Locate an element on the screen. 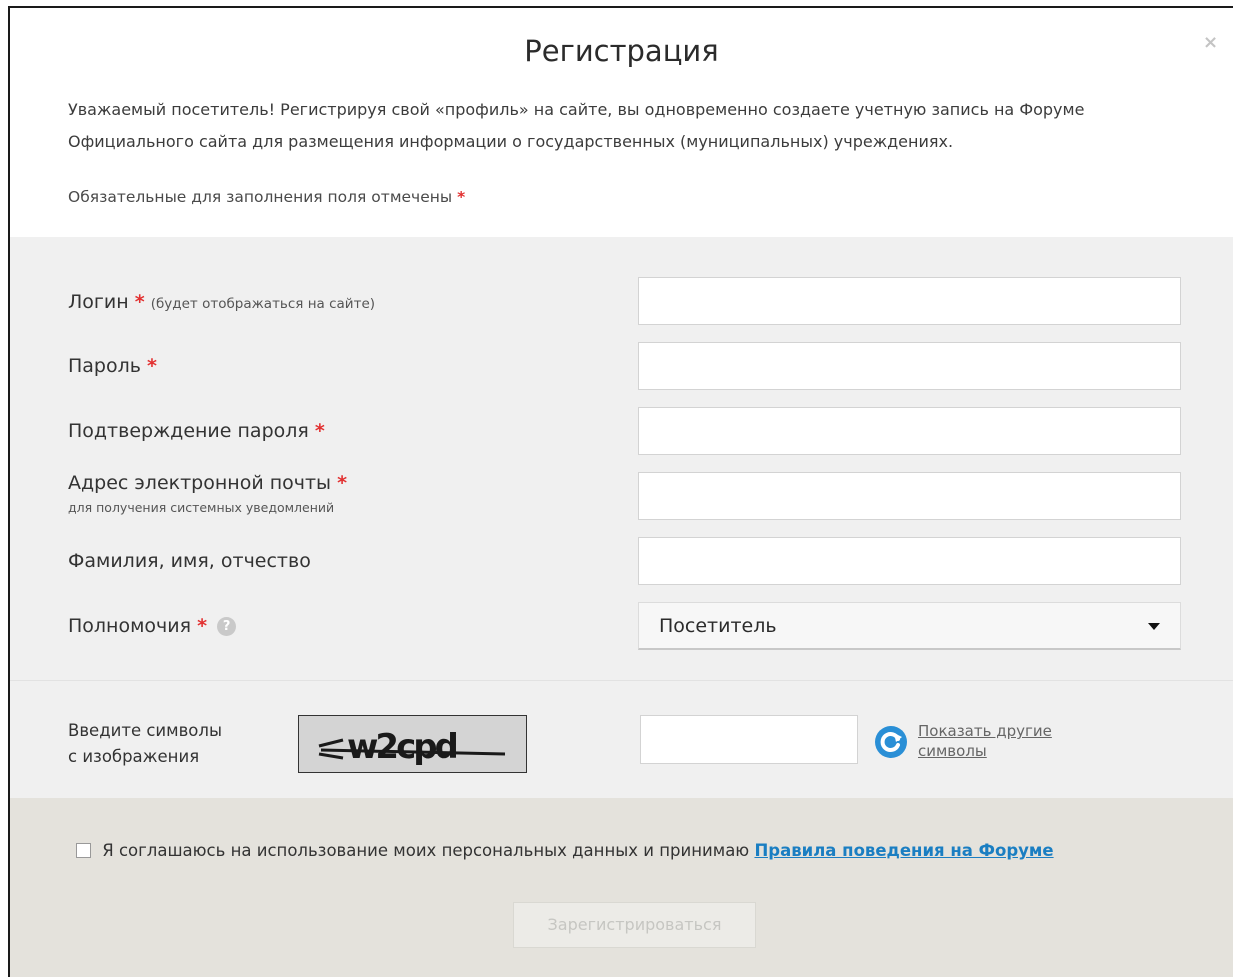  email-label-text: Адрес электронной почты is located at coordinates (200, 483).